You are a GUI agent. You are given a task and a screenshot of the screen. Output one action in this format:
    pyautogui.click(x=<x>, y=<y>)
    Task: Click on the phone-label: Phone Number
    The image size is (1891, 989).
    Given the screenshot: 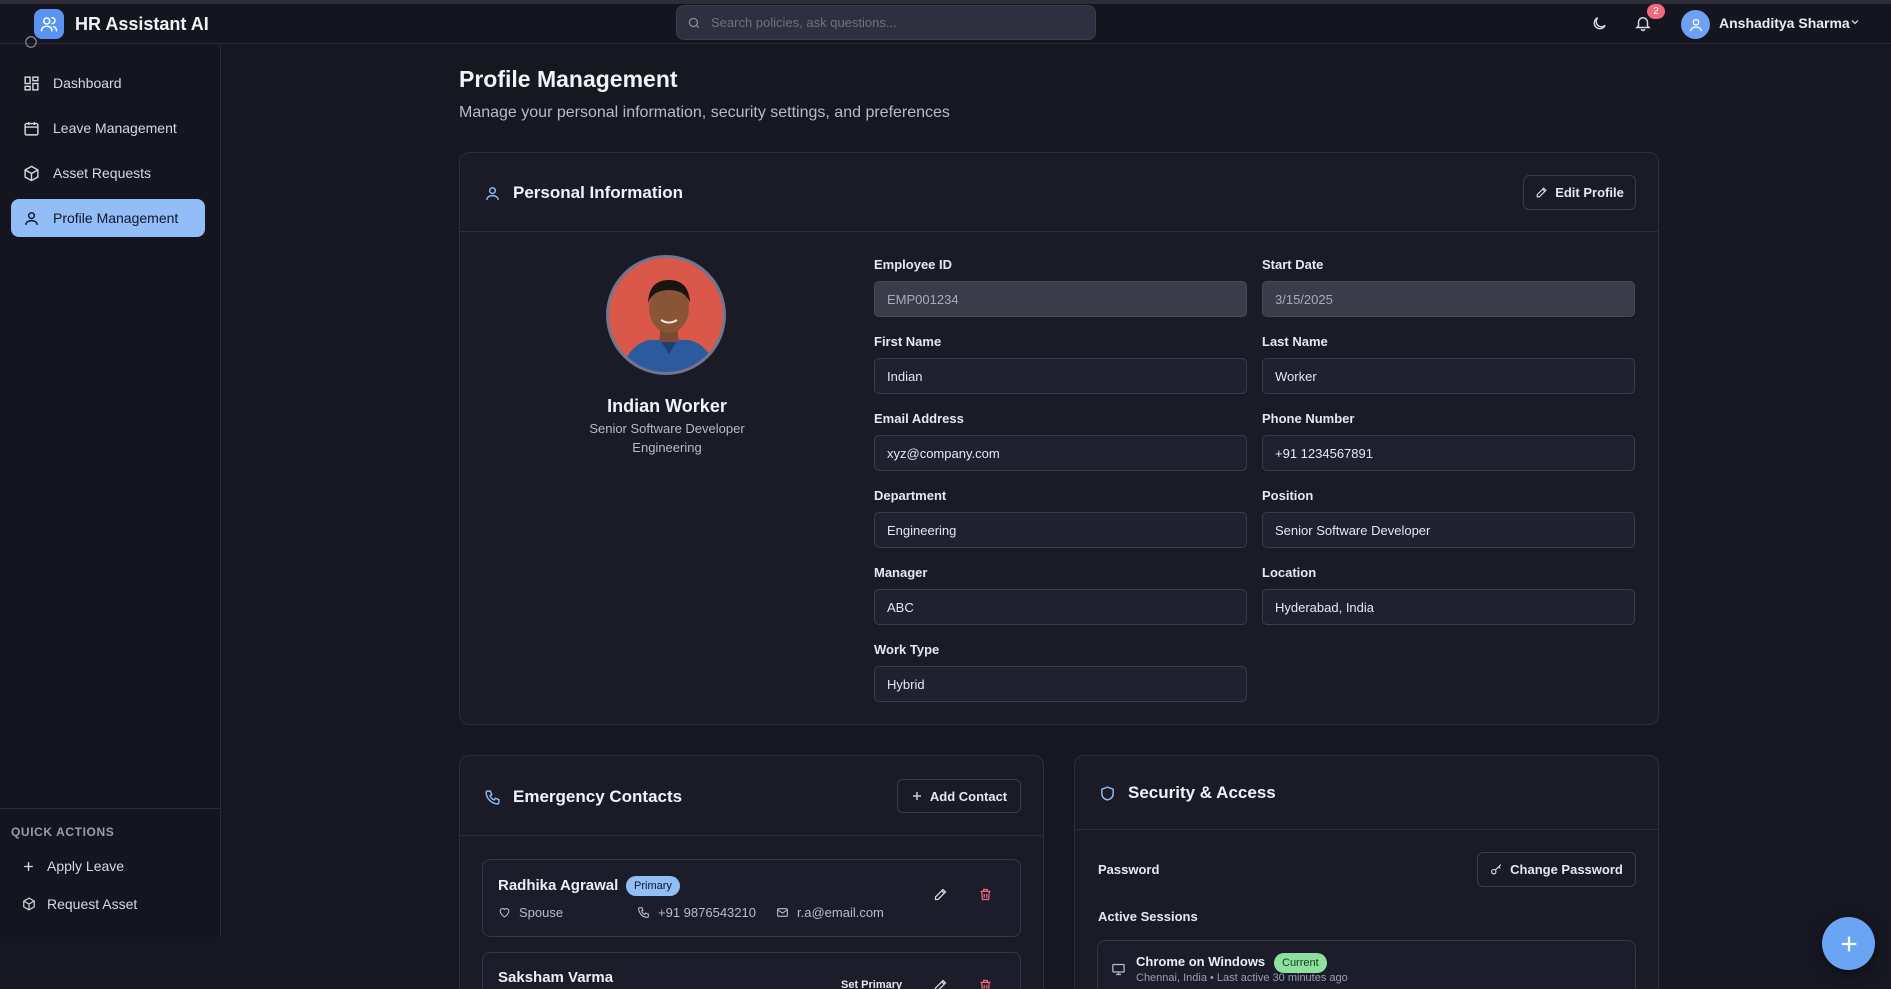 What is the action you would take?
    pyautogui.click(x=1308, y=418)
    